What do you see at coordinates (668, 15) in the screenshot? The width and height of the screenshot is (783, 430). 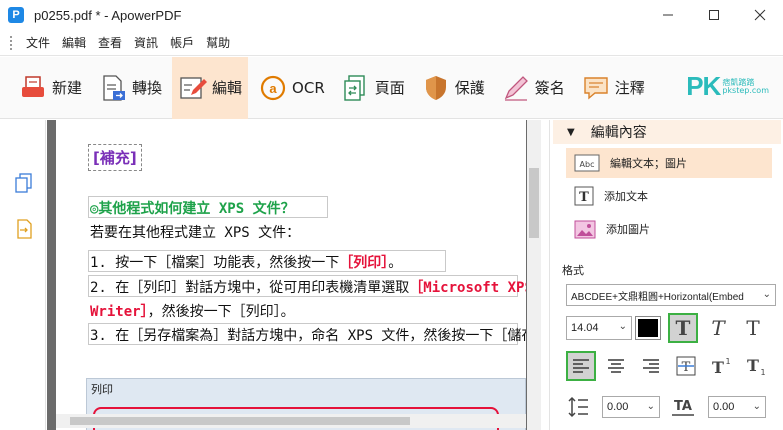 I see `minimize-button` at bounding box center [668, 15].